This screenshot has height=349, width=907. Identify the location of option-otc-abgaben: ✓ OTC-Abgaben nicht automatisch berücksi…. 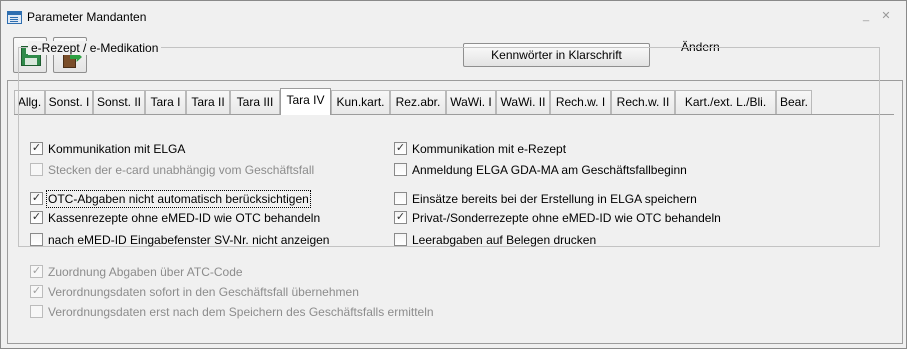
(200, 199).